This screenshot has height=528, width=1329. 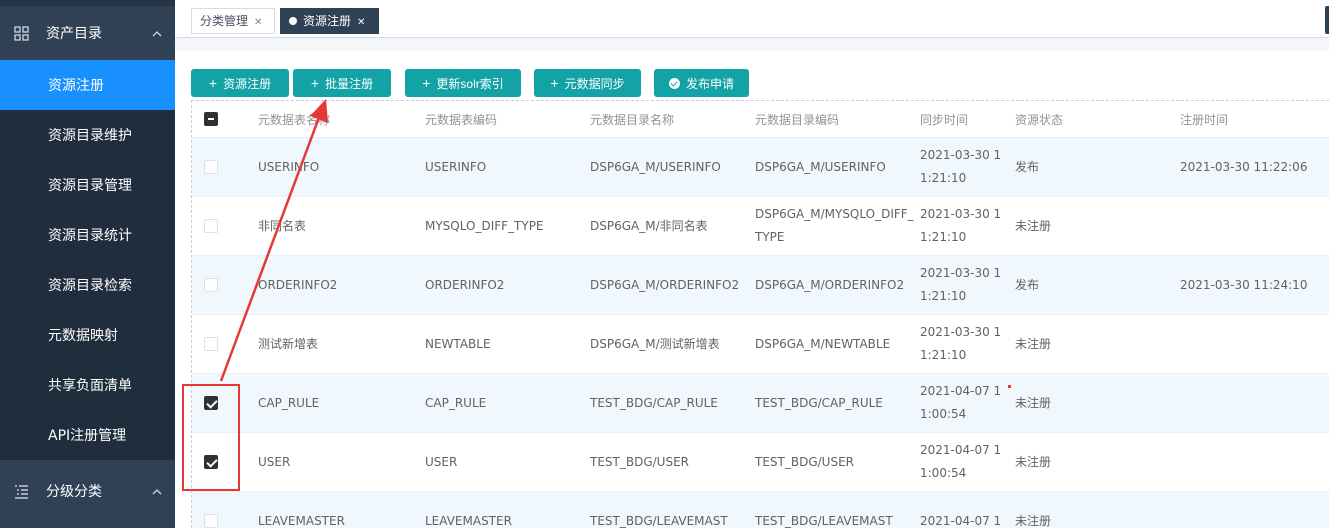 I want to click on table-cell: USERINFO, so click(x=505, y=167).